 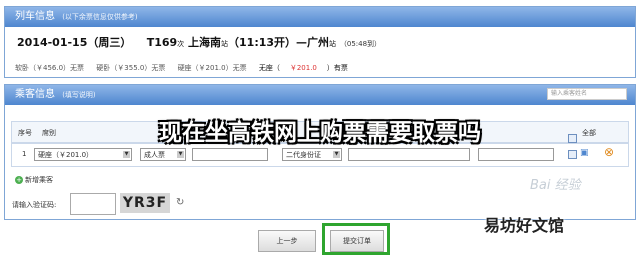 I want to click on route-dash: —, so click(x=302, y=42).